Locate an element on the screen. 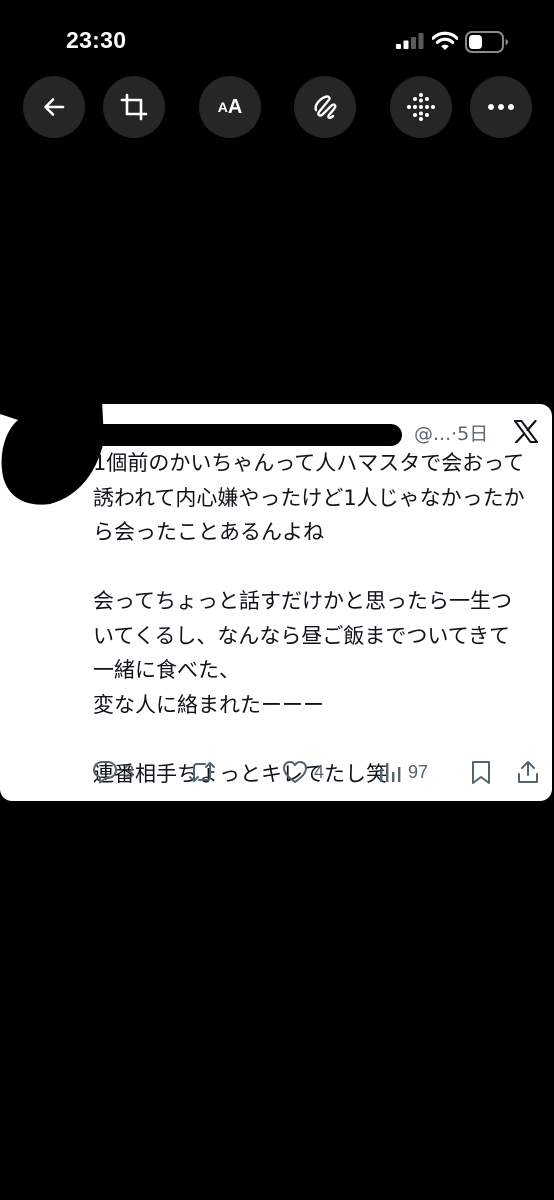 This screenshot has width=554, height=1200. tweet-line: 会ってちょっと話すだけかと思ったら一生つ is located at coordinates (302, 601).